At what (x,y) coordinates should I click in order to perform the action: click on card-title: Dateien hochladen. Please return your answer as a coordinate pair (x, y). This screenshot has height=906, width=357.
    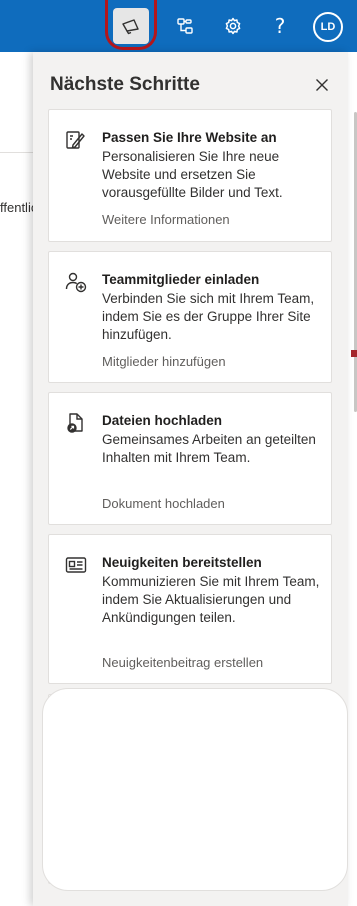
    Looking at the image, I should click on (162, 420).